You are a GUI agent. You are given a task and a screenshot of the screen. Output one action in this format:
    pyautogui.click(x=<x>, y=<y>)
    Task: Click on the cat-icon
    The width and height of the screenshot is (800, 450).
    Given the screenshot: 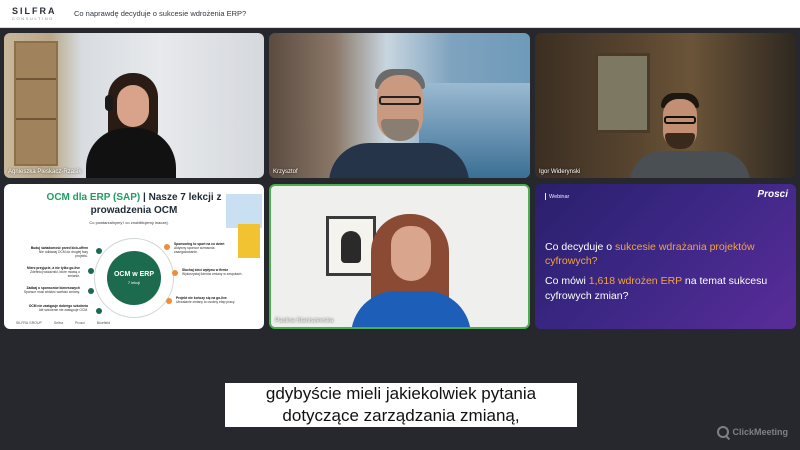 What is the action you would take?
    pyautogui.click(x=351, y=247)
    